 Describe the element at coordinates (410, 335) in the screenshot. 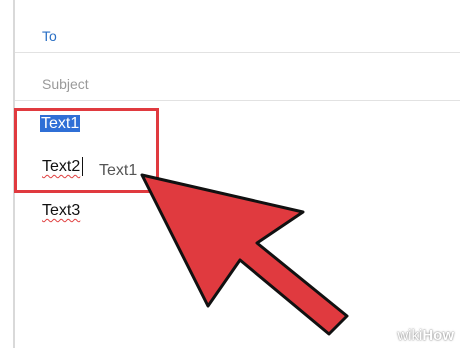

I see `watermark-prefix: wiki` at that location.